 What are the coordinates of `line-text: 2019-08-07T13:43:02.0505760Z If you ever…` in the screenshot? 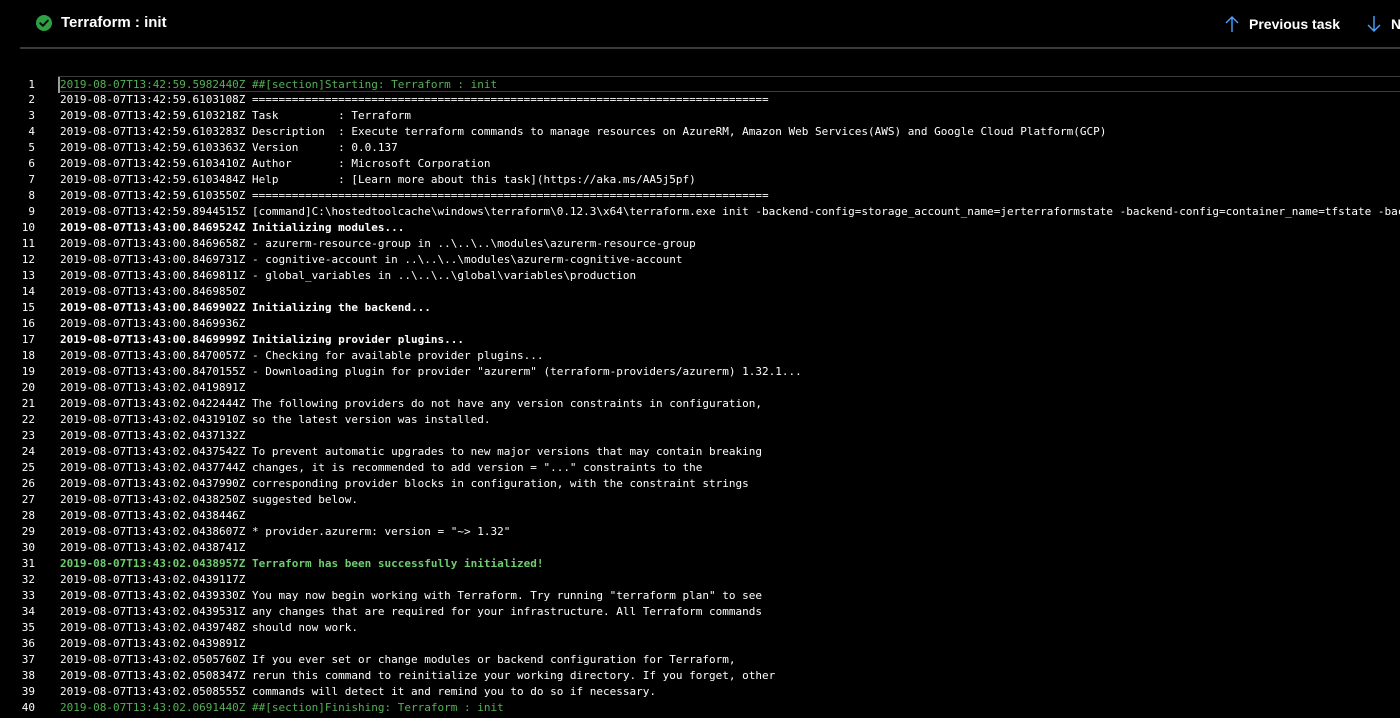 It's located at (398, 659).